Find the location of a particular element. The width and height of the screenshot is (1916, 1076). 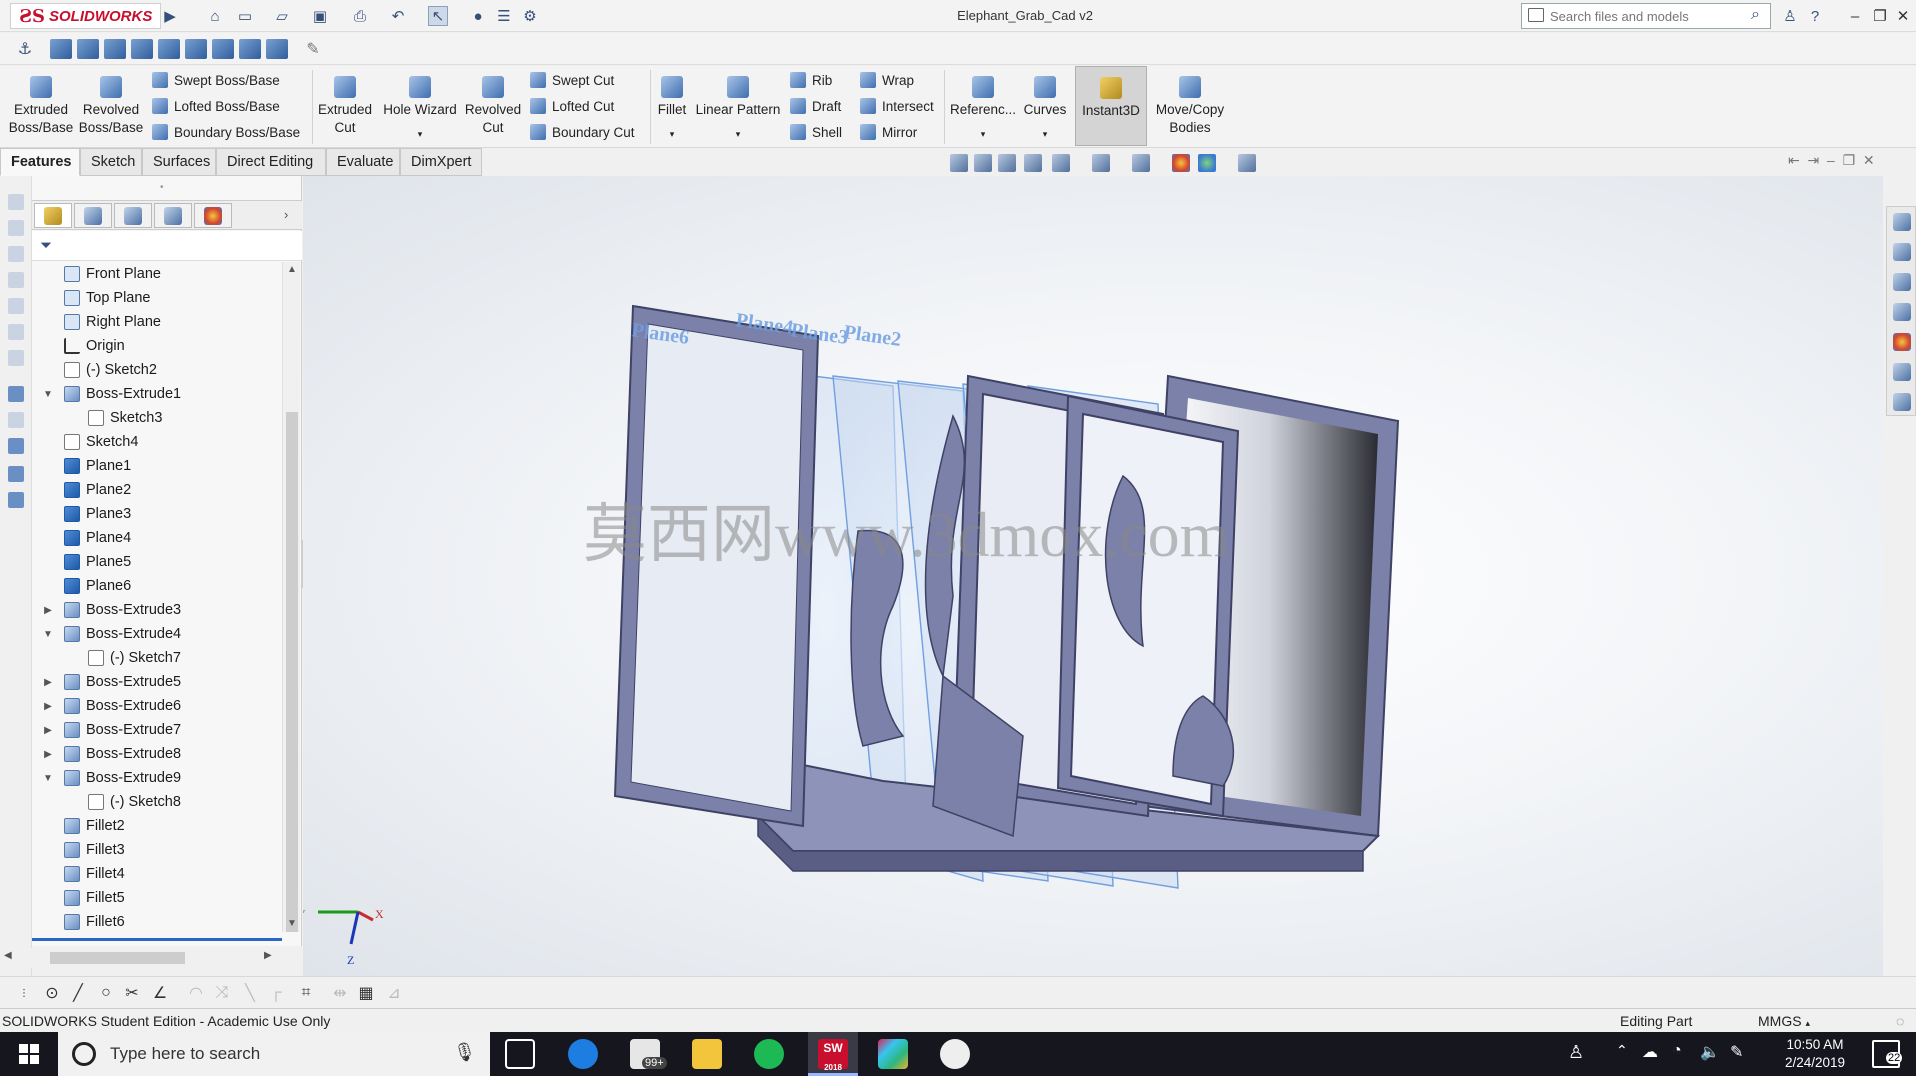

displaymanager-tab is located at coordinates (213, 215).